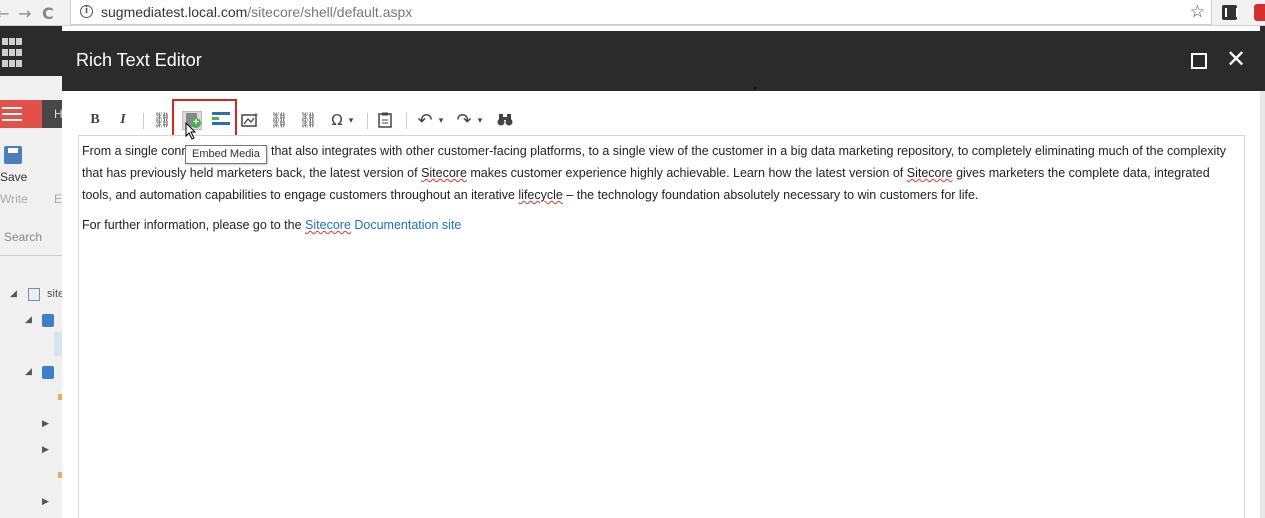 Image resolution: width=1265 pixels, height=518 pixels. I want to click on bookmark-star-icon: ☆, so click(1197, 12).